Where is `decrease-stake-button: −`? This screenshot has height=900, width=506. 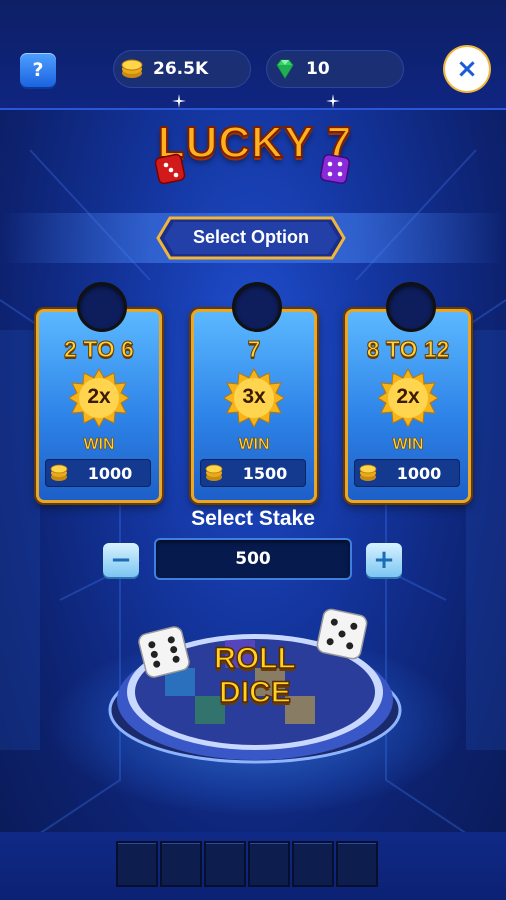 decrease-stake-button: − is located at coordinates (121, 560).